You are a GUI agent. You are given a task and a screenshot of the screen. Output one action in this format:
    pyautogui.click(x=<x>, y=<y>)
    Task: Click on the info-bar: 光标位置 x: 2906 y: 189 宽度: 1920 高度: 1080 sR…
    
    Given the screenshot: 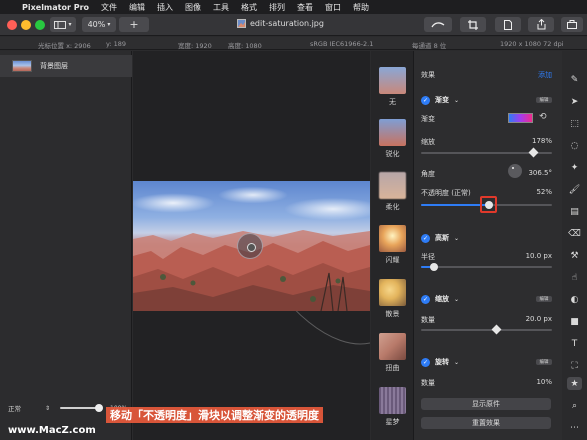 What is the action you would take?
    pyautogui.click(x=293, y=43)
    